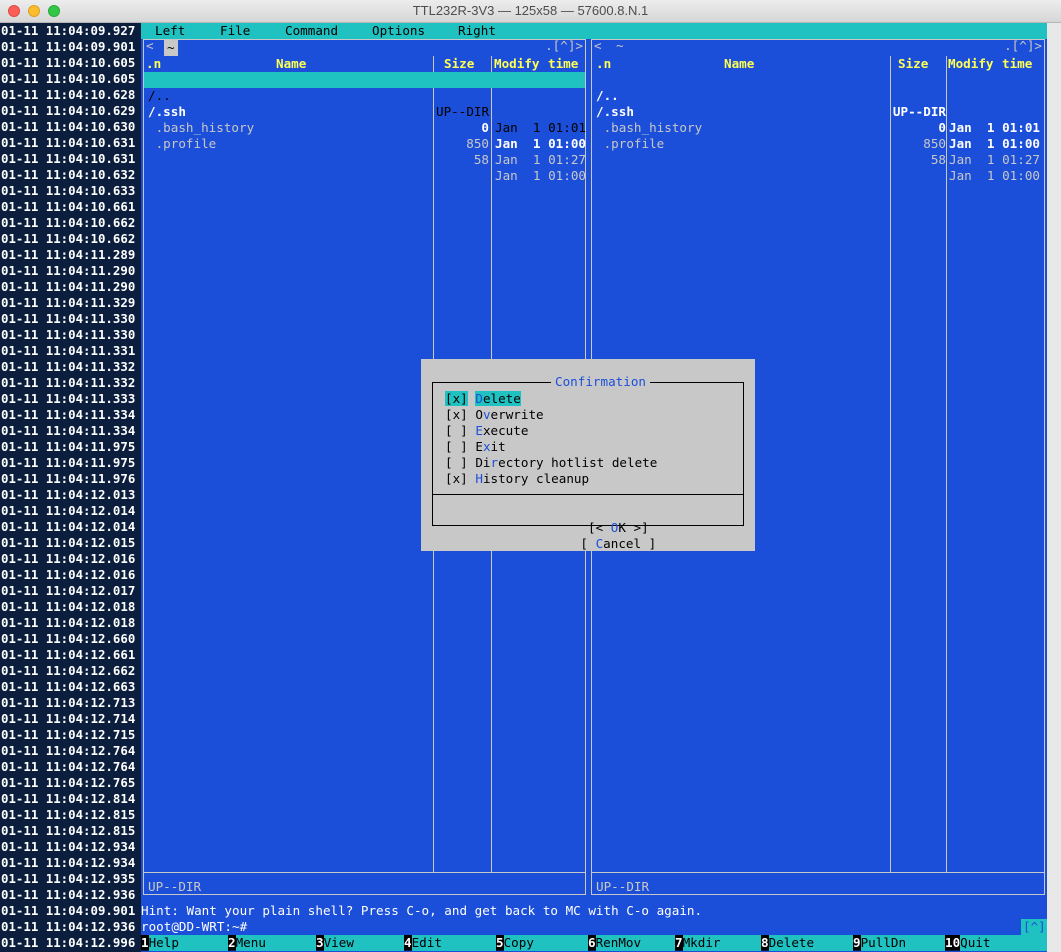 The image size is (1061, 952). Describe the element at coordinates (365, 103) in the screenshot. I see `left-row-updir: /.. UP--DIR Jan 1 01:01` at that location.